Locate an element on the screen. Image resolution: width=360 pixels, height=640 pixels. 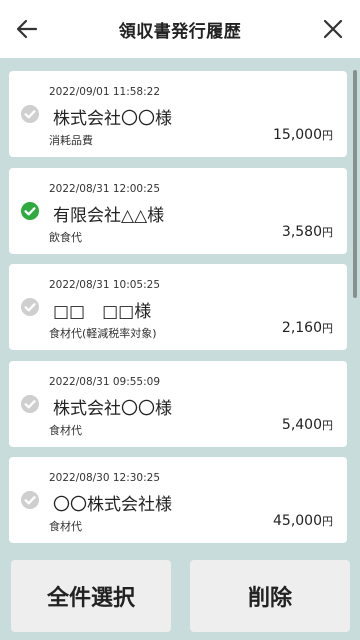
app-header: 領収書発行履歴 is located at coordinates (180, 29).